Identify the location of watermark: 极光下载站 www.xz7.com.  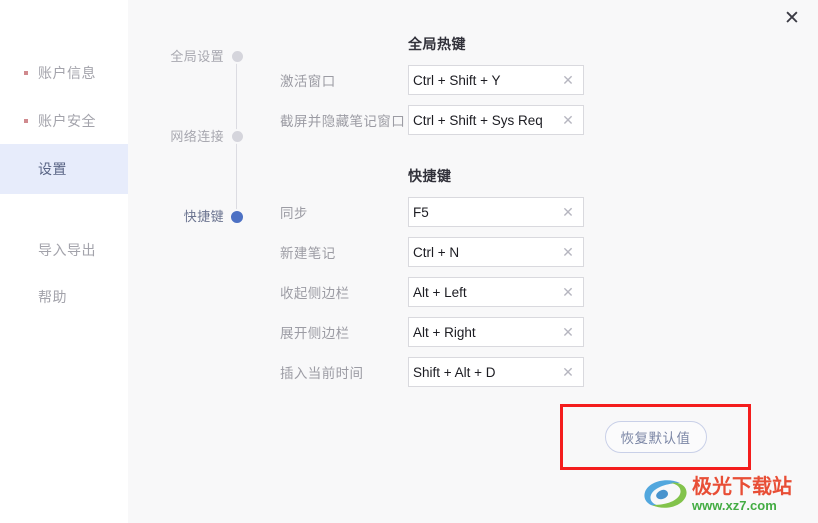
(726, 495).